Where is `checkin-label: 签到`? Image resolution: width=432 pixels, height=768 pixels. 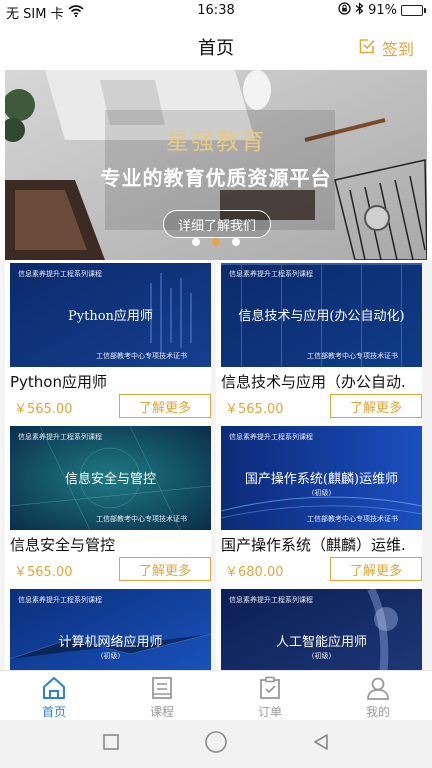 checkin-label: 签到 is located at coordinates (397, 49).